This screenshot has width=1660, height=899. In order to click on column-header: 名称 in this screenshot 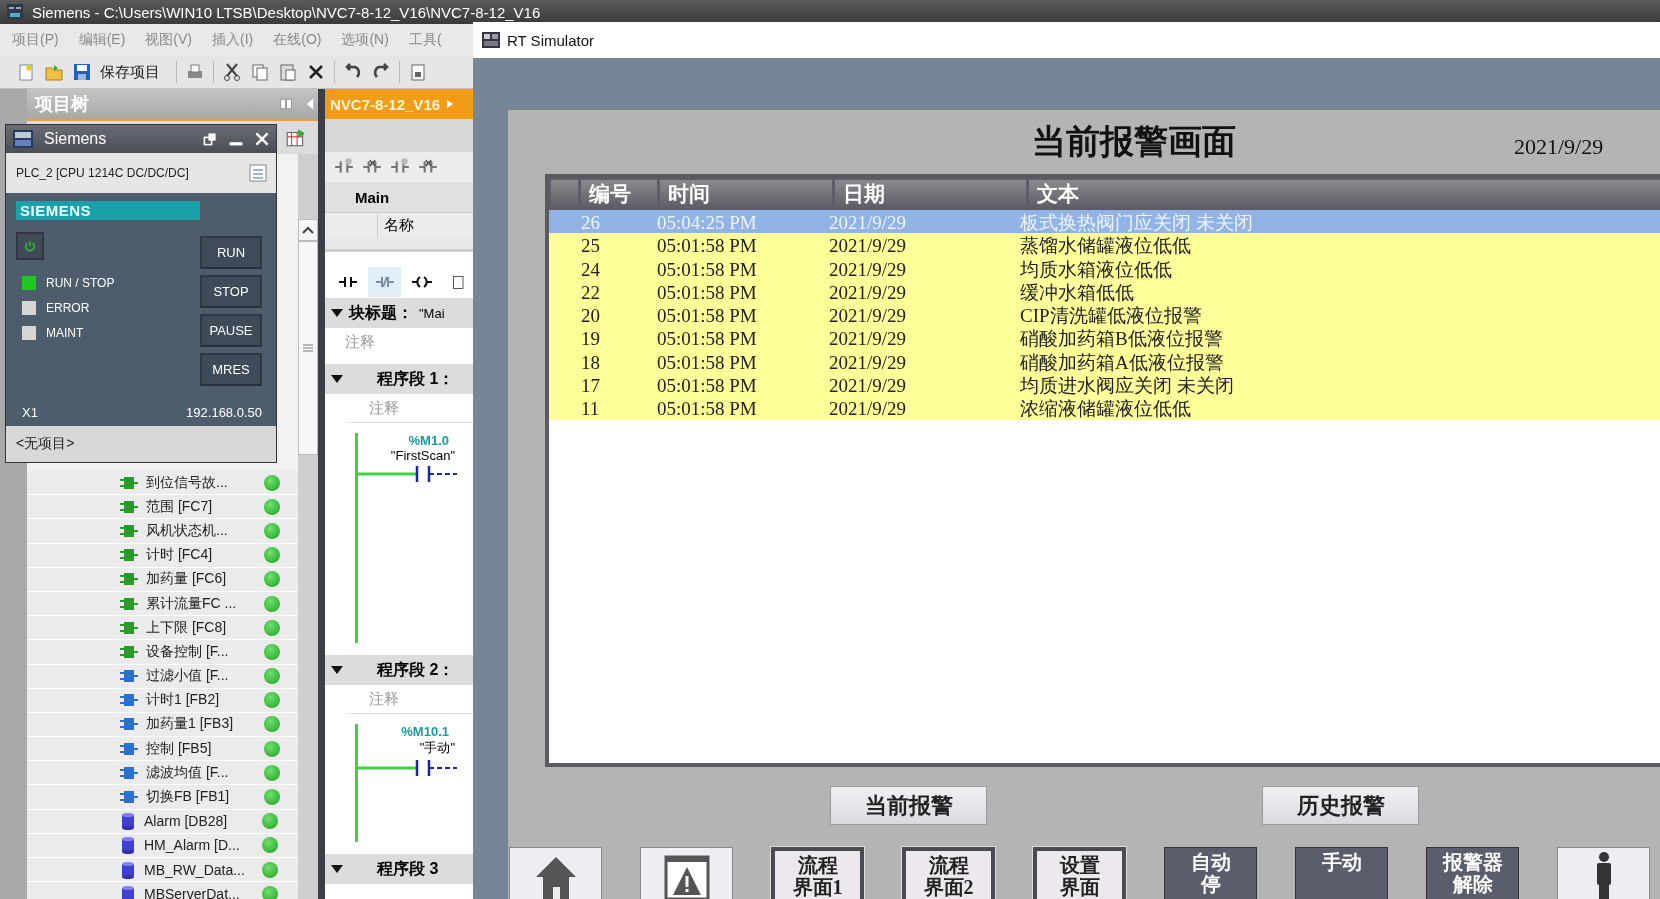, I will do `click(398, 224)`.